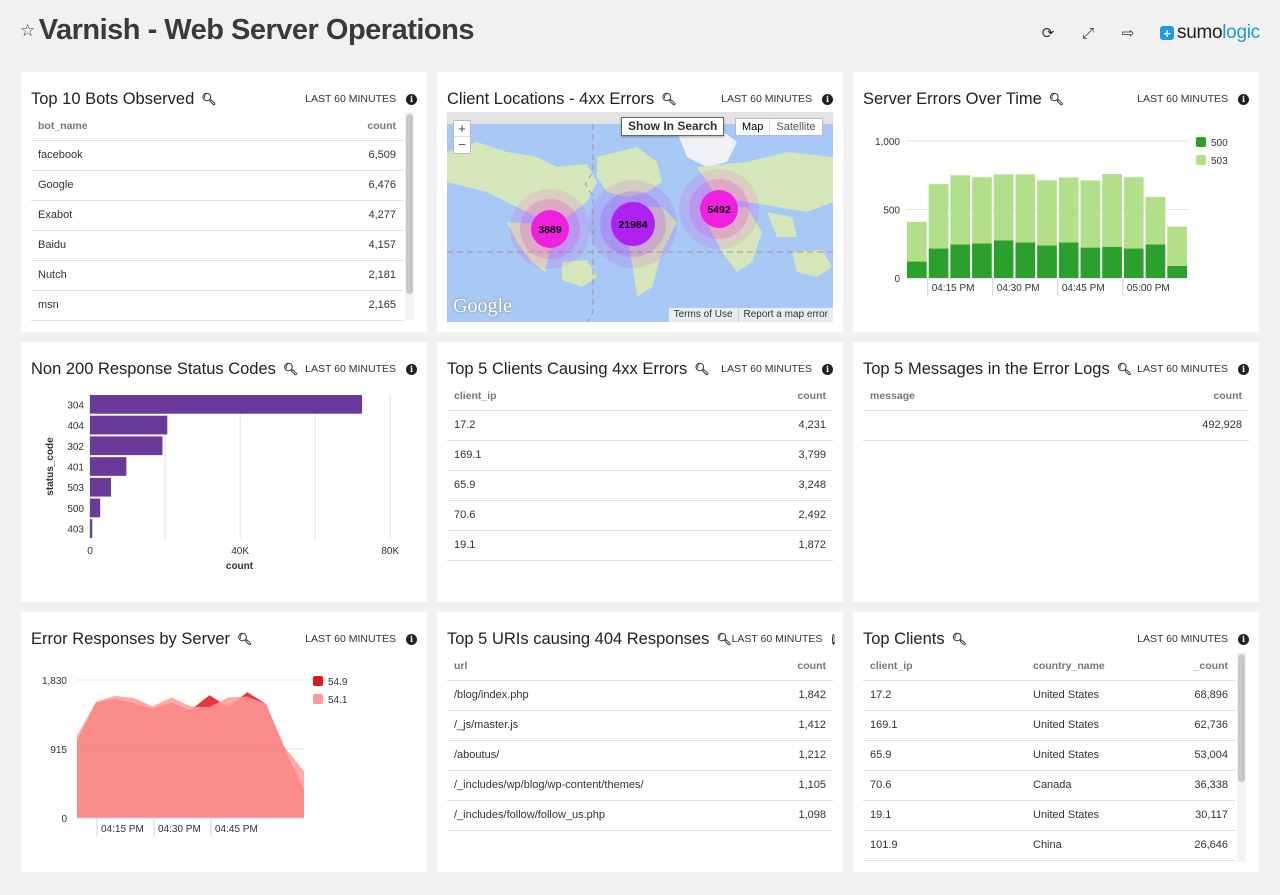 The height and width of the screenshot is (895, 1280). I want to click on report-map-error-link: Report a map error, so click(786, 315).